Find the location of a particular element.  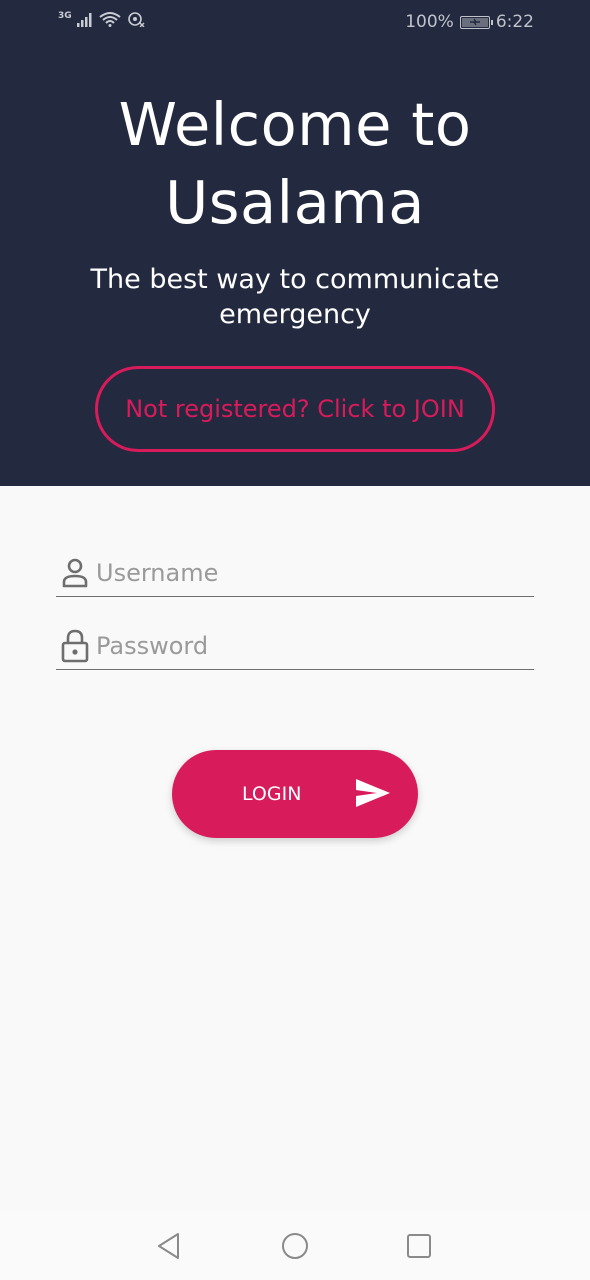

signal-icon is located at coordinates (84, 21).